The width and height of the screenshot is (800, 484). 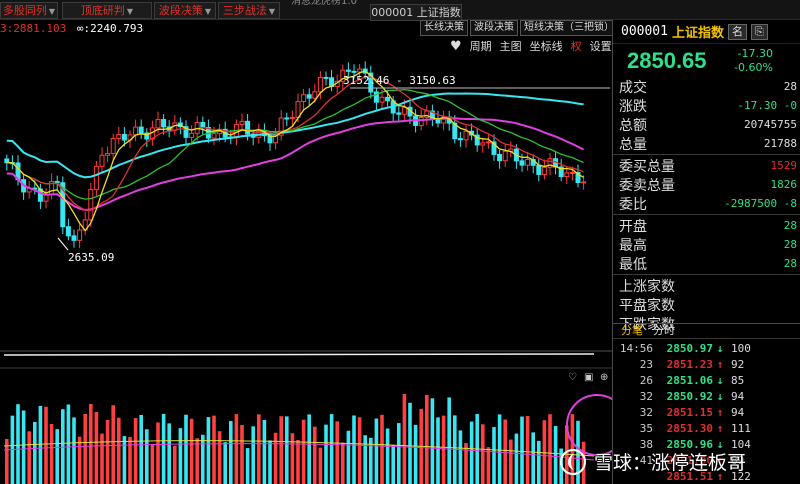 I want to click on stock-code: 000001, so click(x=644, y=31).